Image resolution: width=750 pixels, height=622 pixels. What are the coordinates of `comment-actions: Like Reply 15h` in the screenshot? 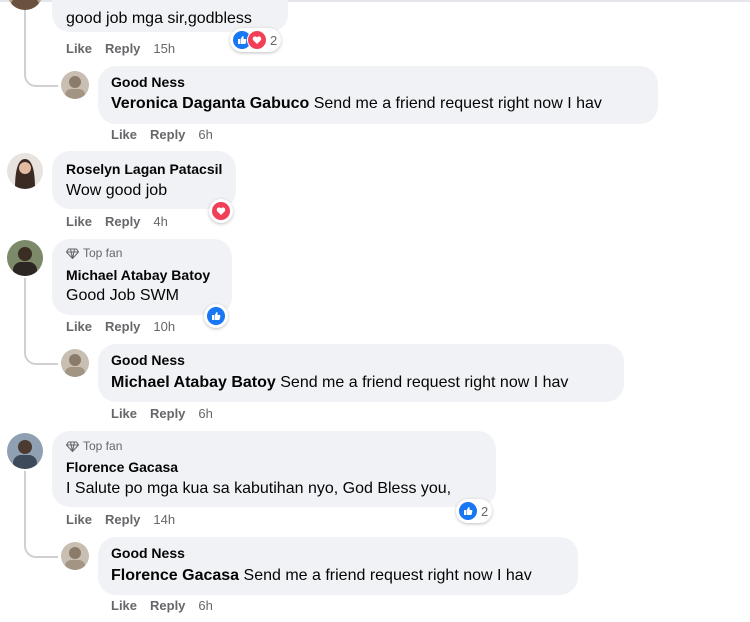 It's located at (127, 48).